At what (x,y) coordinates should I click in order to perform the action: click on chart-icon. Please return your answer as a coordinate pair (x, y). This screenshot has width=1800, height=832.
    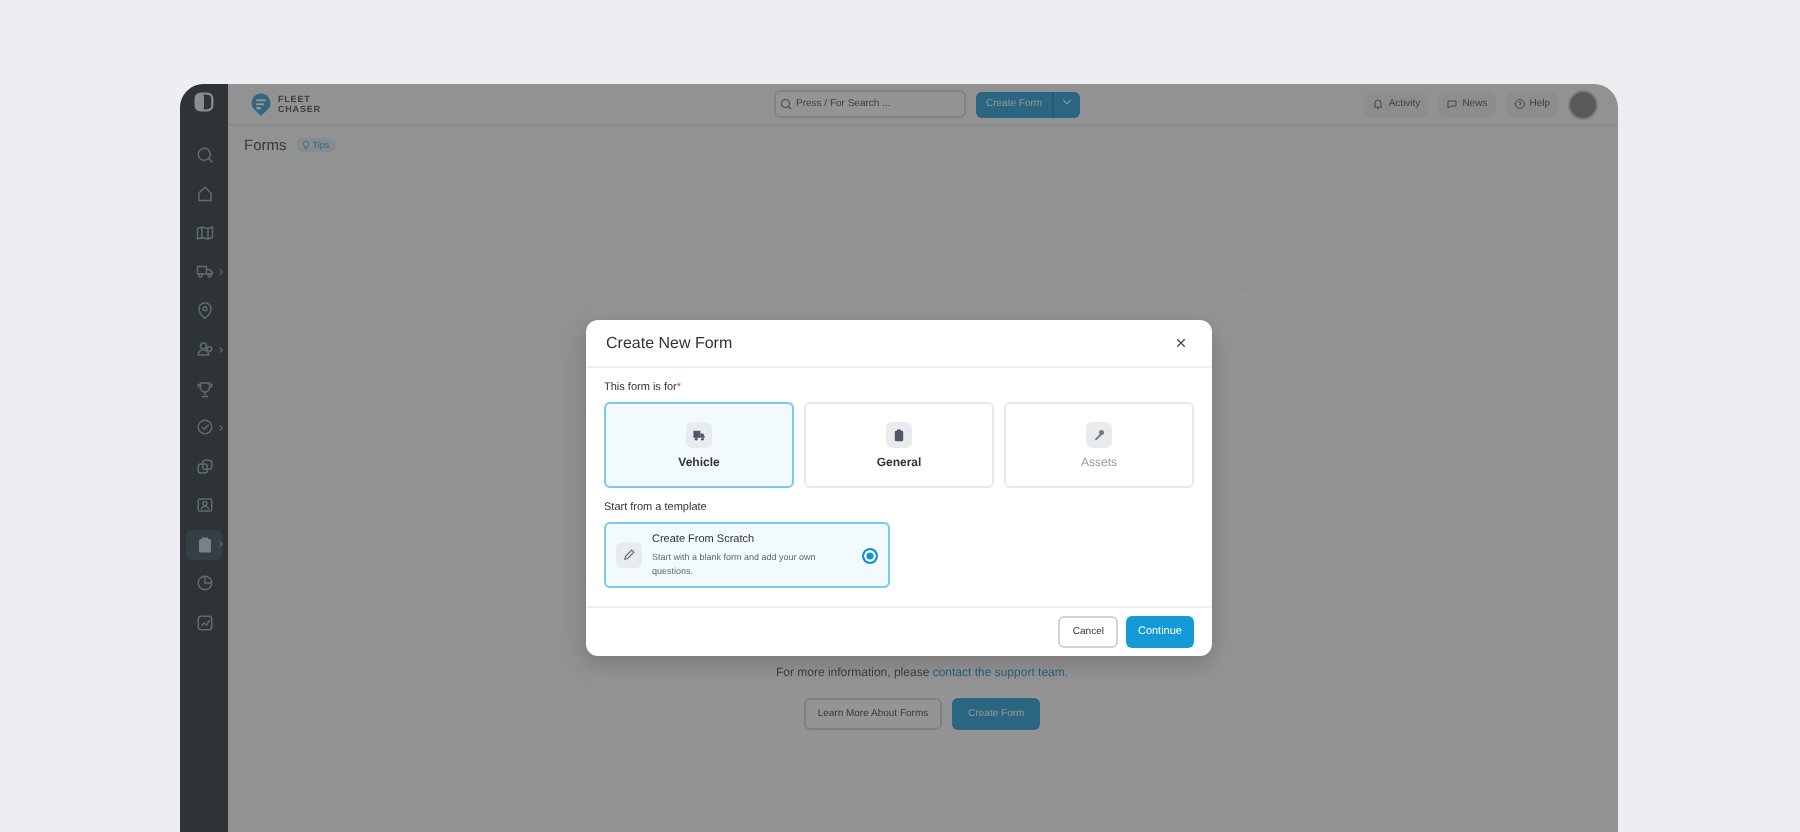
    Looking at the image, I should click on (204, 622).